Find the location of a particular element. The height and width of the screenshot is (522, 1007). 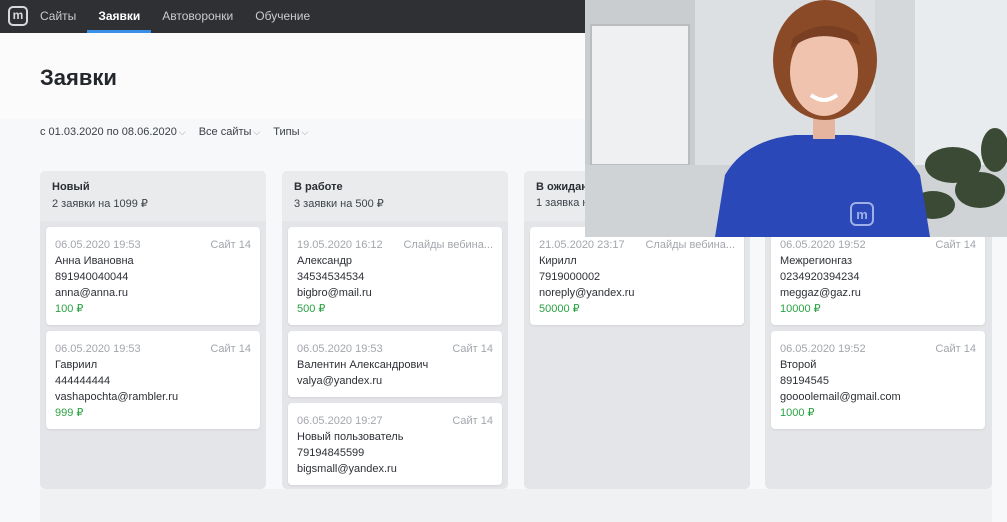

sites-filter: Все сайты ⌵ is located at coordinates (230, 132).